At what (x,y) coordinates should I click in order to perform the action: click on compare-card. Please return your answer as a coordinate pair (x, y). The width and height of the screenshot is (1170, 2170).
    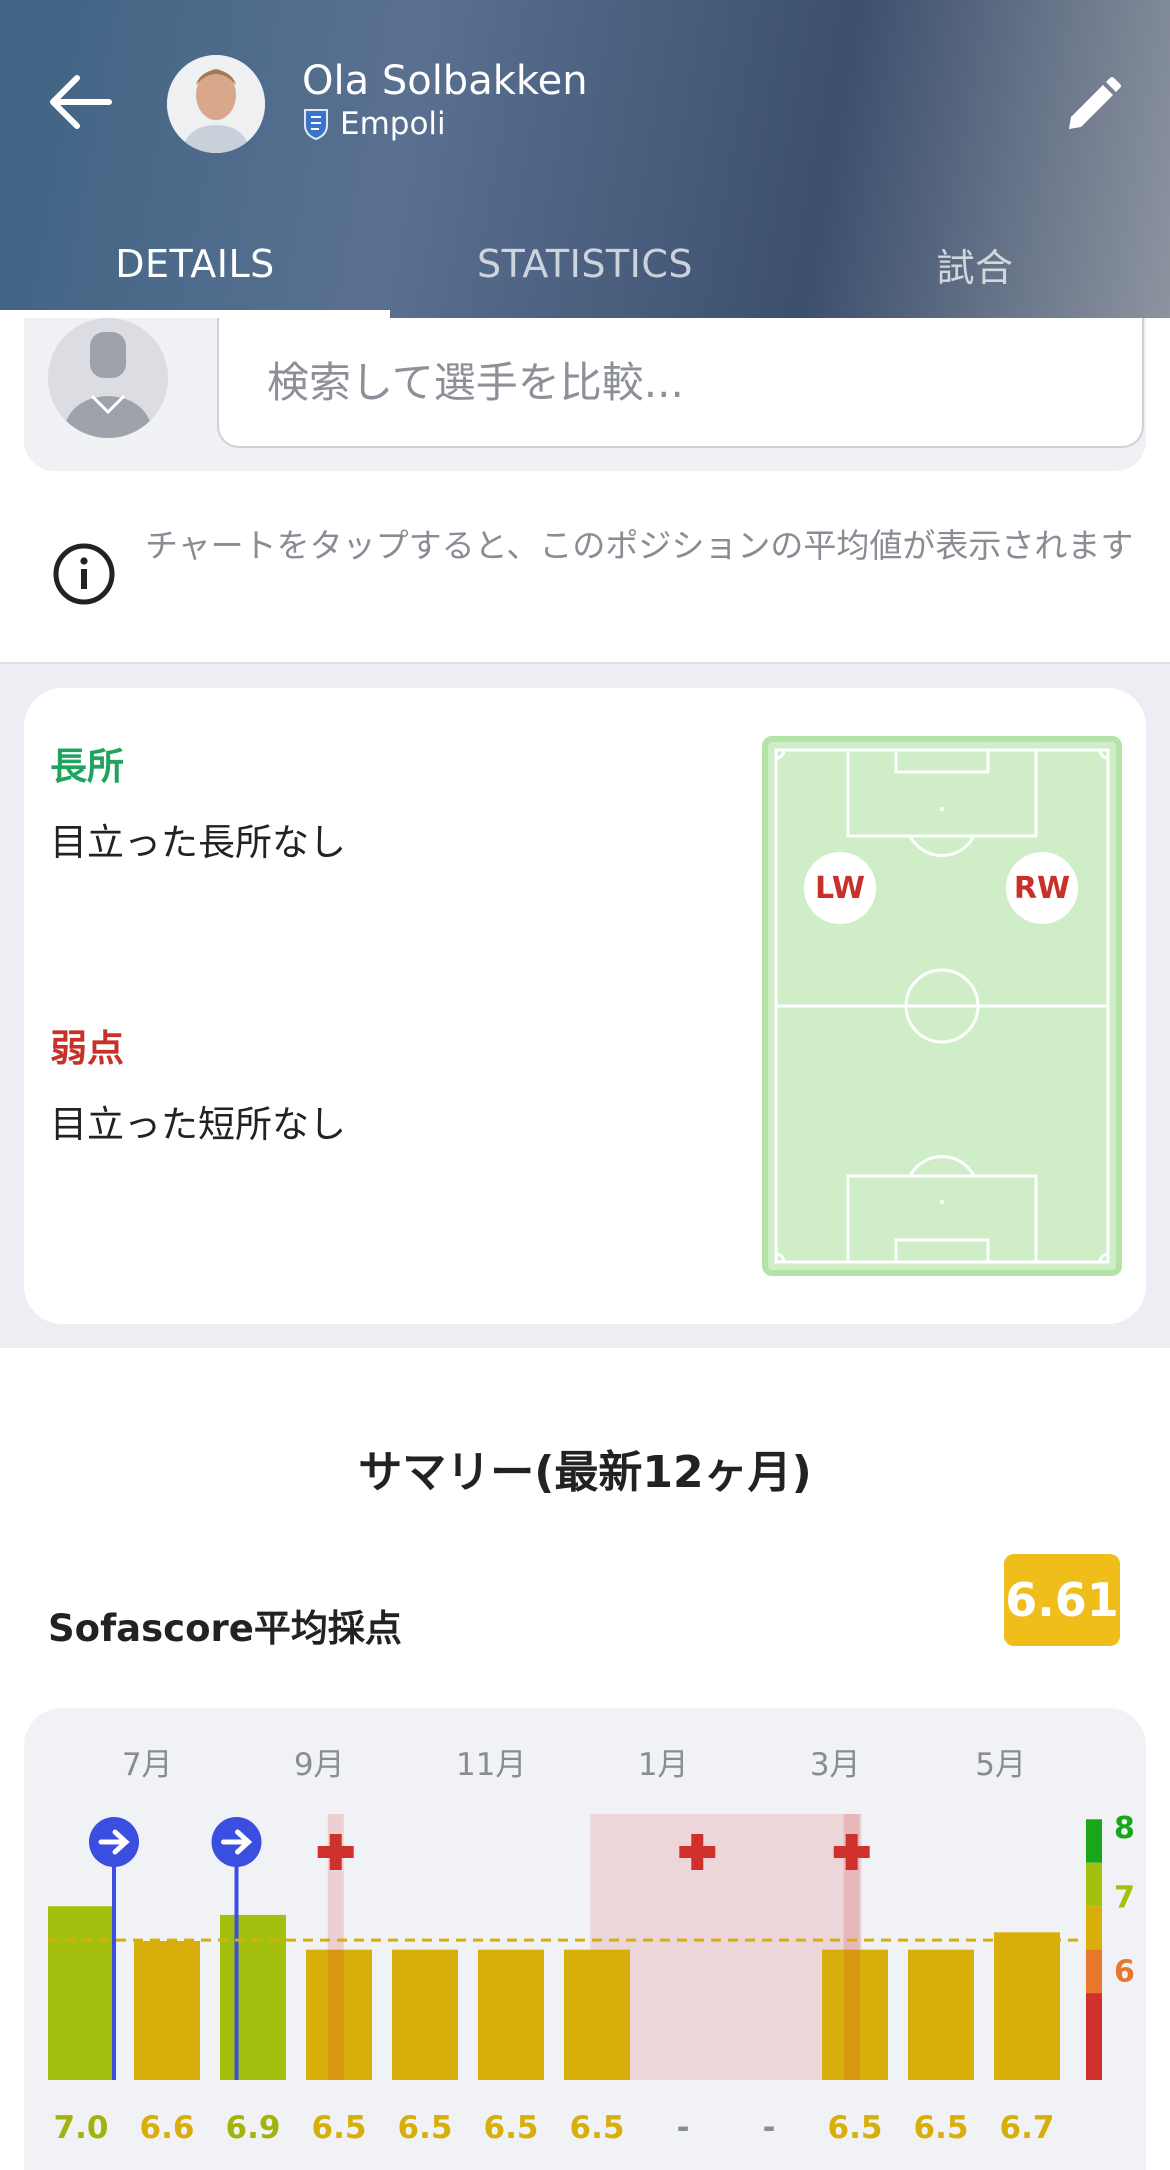
    Looking at the image, I should click on (585, 394).